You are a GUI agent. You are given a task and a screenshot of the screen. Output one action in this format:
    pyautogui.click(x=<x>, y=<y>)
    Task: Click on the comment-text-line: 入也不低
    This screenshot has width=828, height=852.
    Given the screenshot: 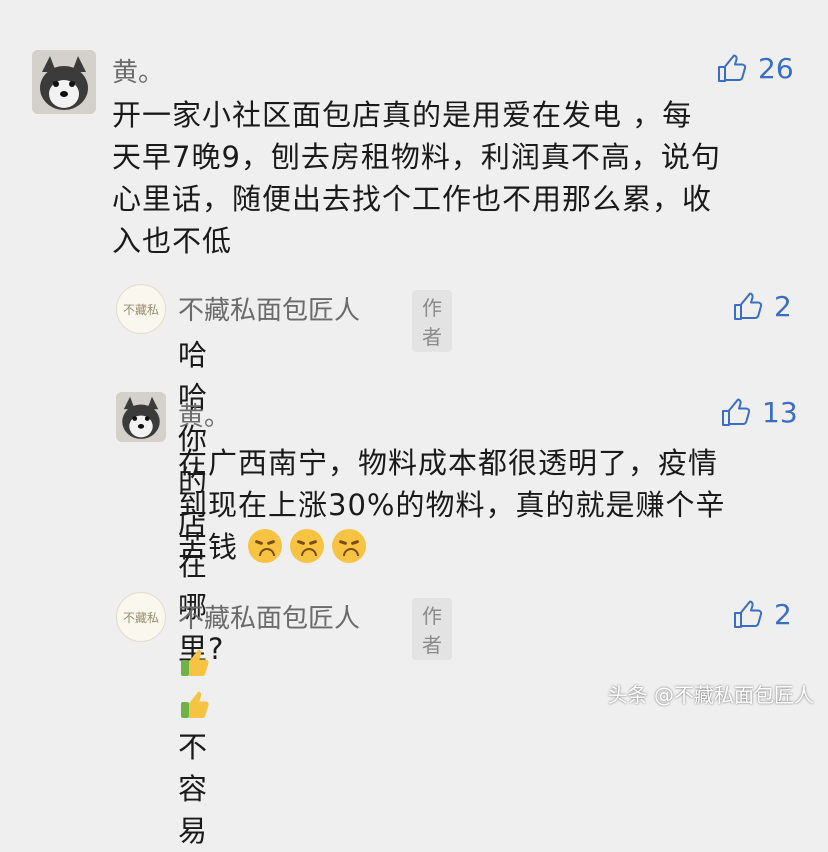 What is the action you would take?
    pyautogui.click(x=172, y=241)
    